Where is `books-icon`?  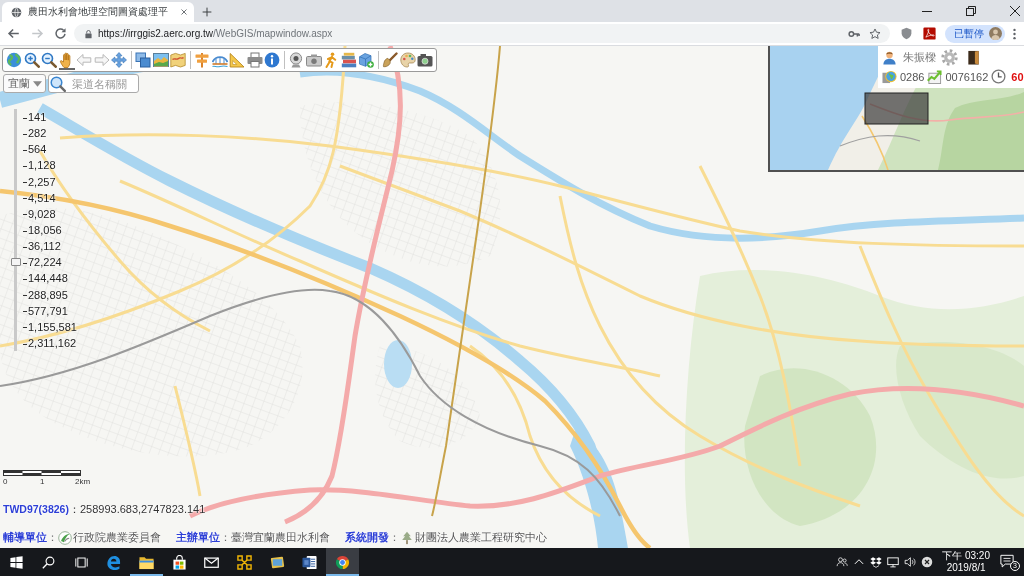 books-icon is located at coordinates (348, 60).